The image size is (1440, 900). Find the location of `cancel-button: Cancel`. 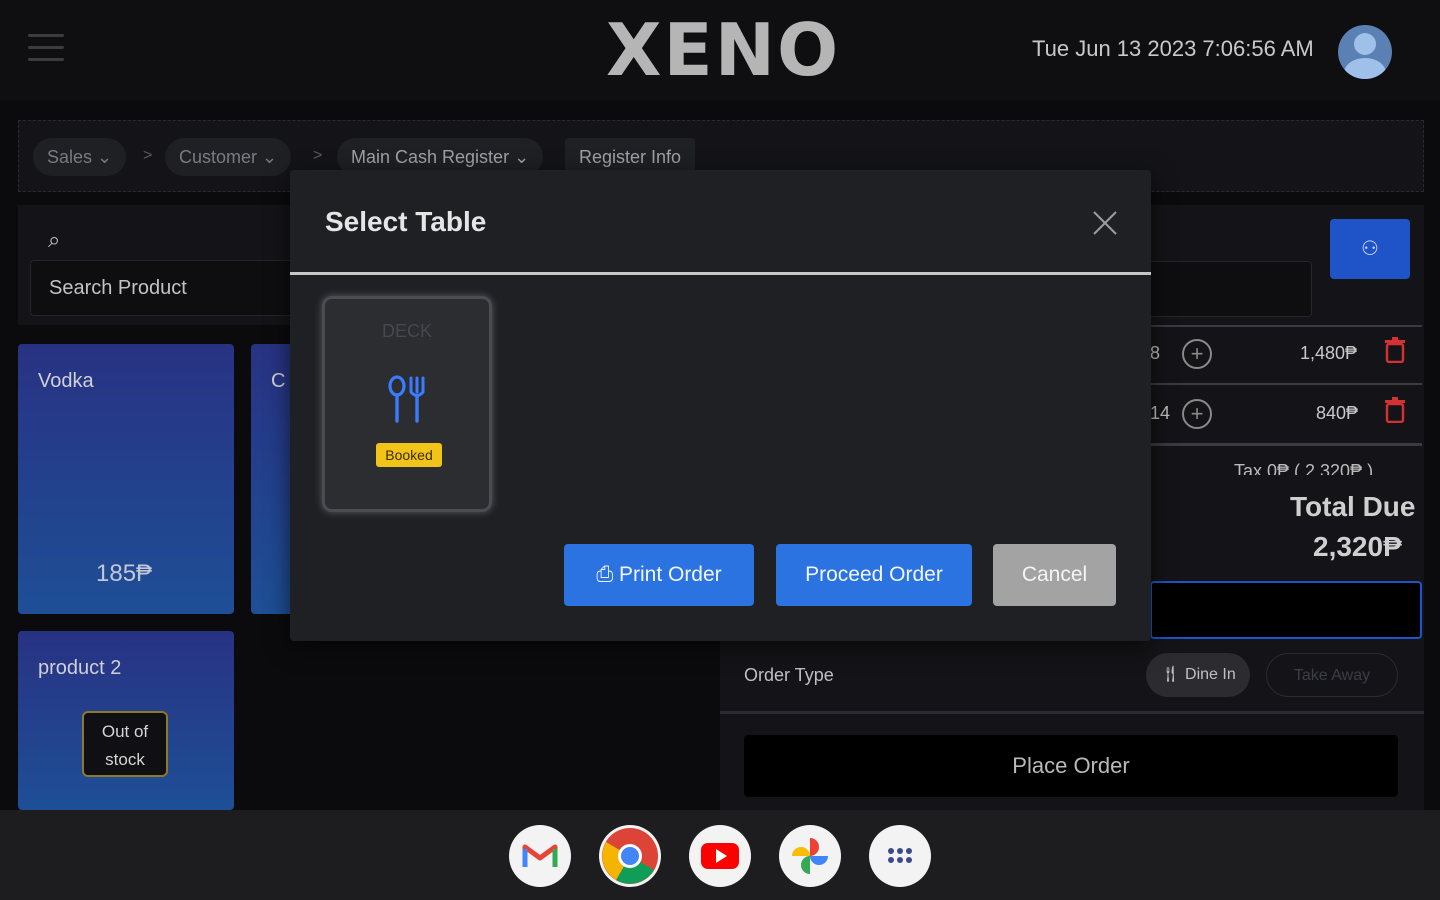

cancel-button: Cancel is located at coordinates (1054, 575).